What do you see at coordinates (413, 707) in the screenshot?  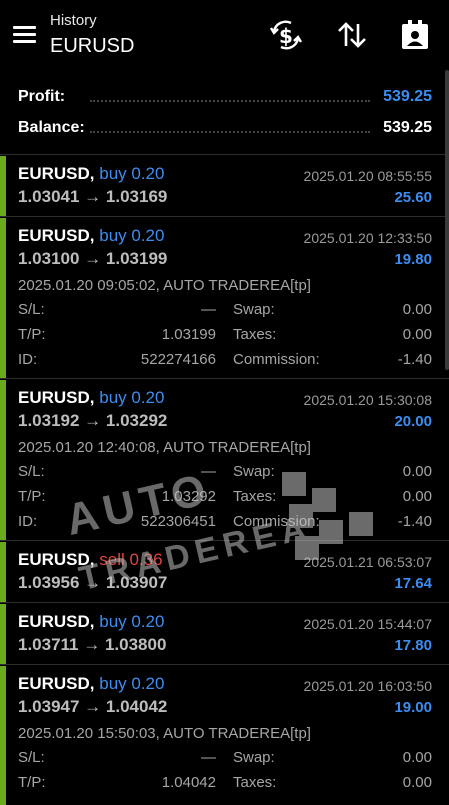 I see `deal-profit: 19.00` at bounding box center [413, 707].